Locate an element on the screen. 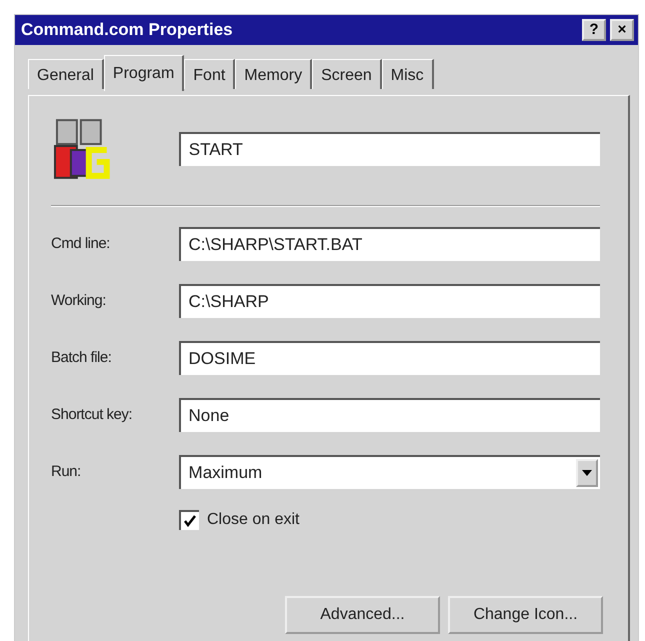 The height and width of the screenshot is (641, 645). tab: Screen is located at coordinates (347, 74).